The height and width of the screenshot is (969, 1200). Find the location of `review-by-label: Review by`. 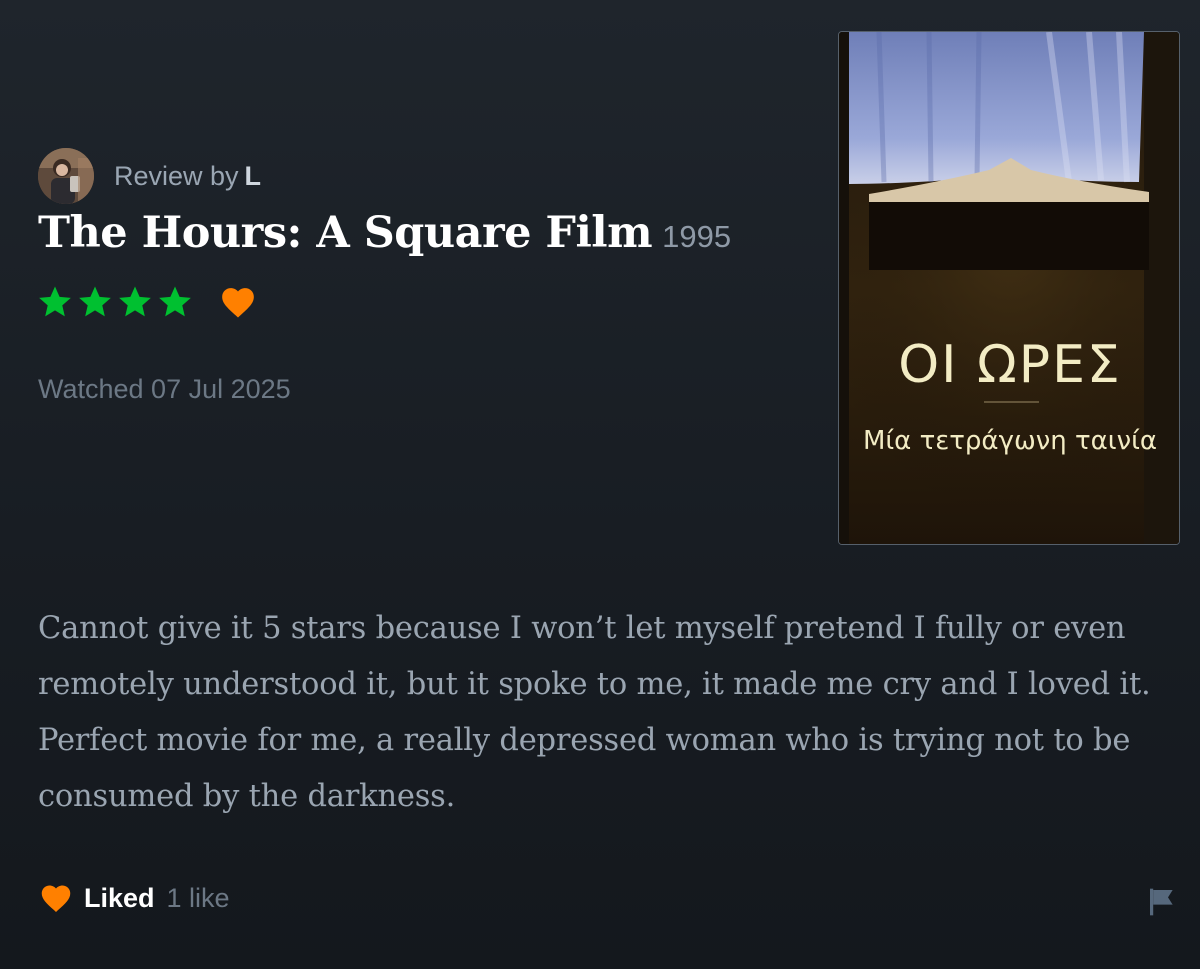

review-by-label: Review by is located at coordinates (176, 175).